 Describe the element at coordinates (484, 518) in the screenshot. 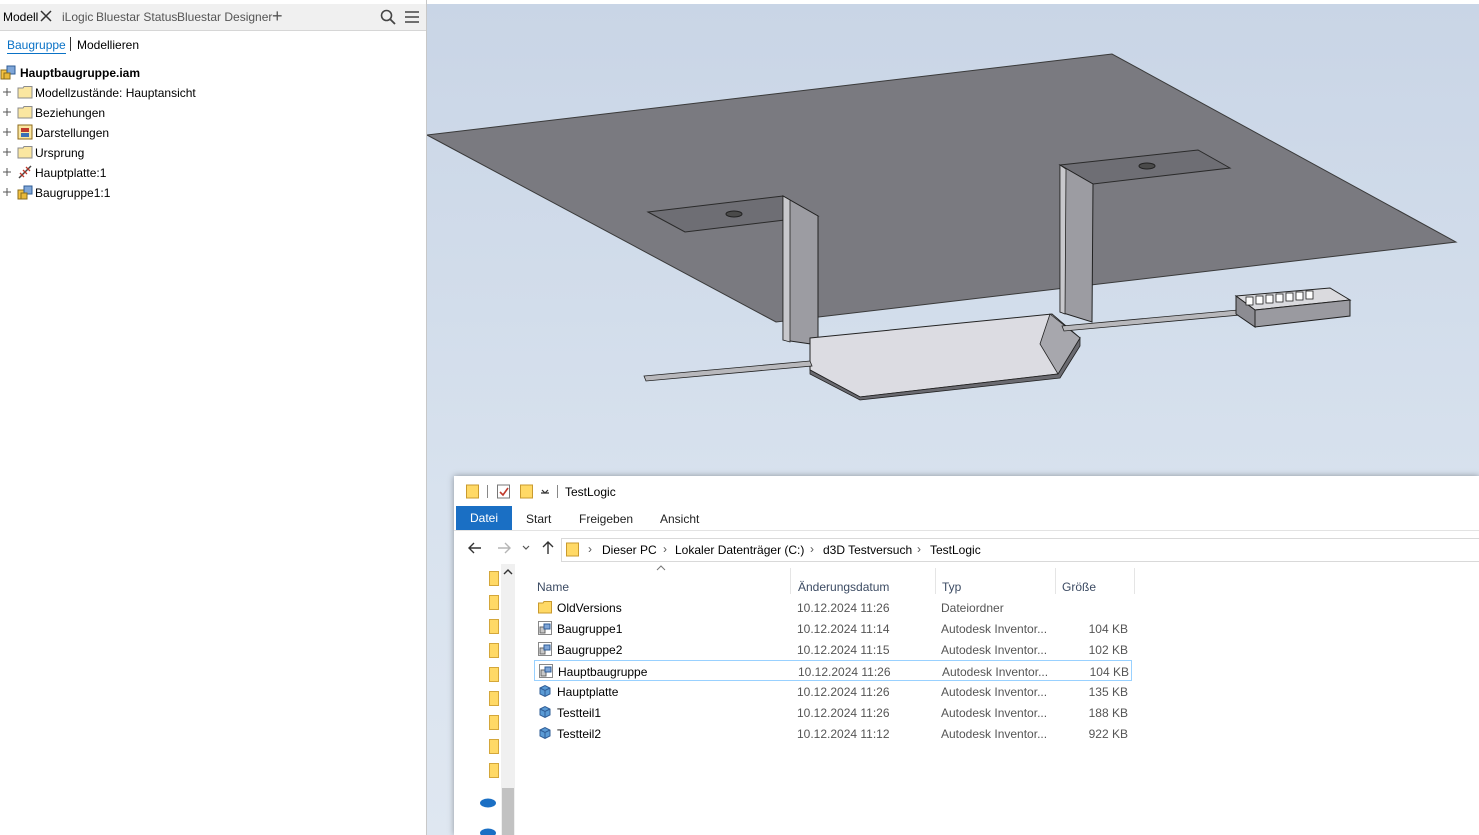

I see `ribbon-tab-file: Datei` at that location.